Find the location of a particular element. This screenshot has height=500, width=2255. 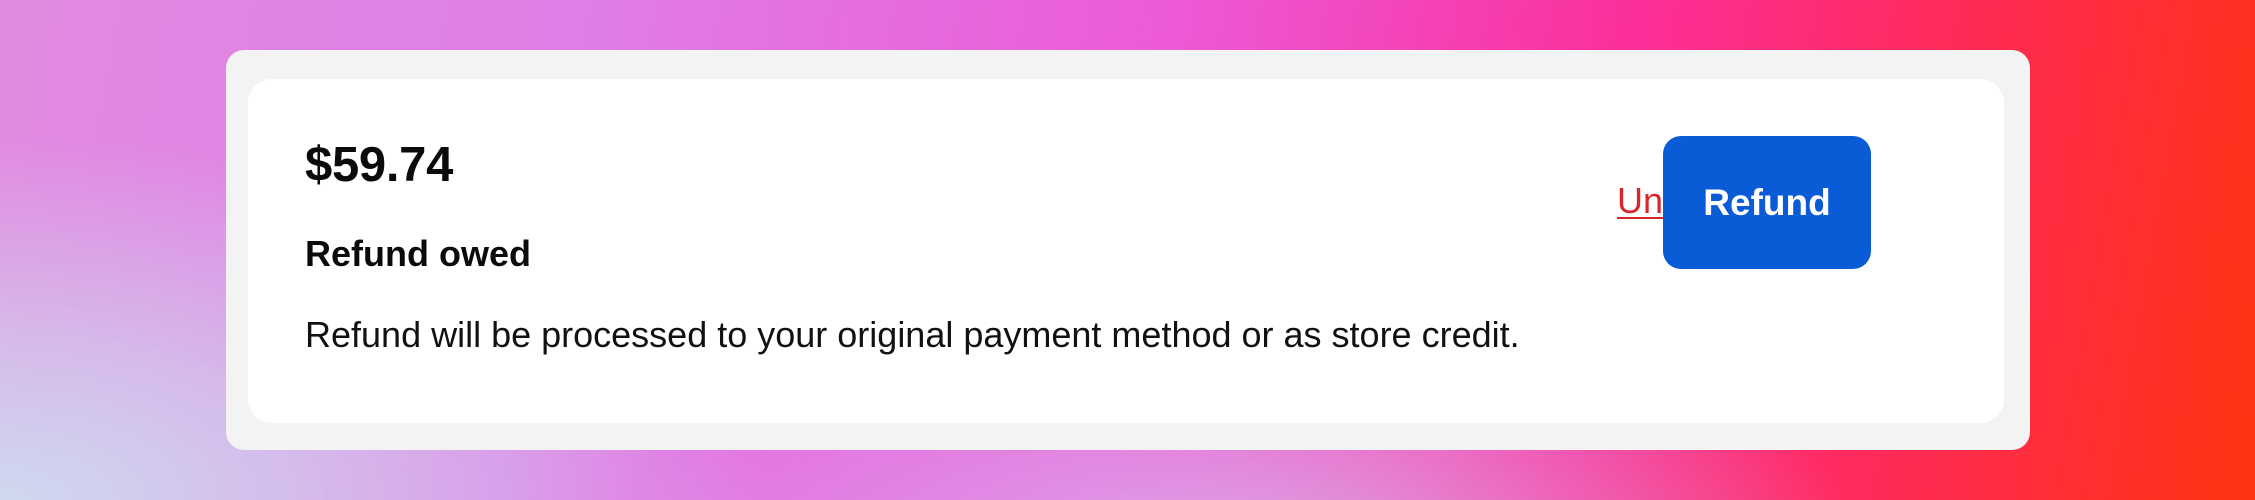

refund-button: Refund is located at coordinates (1767, 202).